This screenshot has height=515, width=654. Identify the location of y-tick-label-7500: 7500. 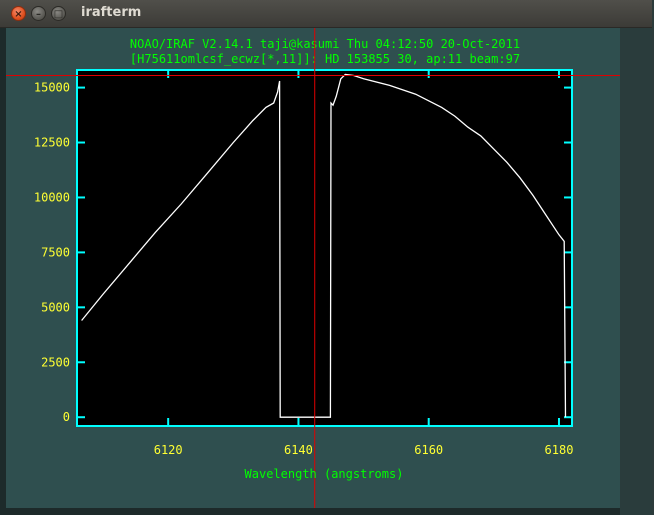
(55, 252).